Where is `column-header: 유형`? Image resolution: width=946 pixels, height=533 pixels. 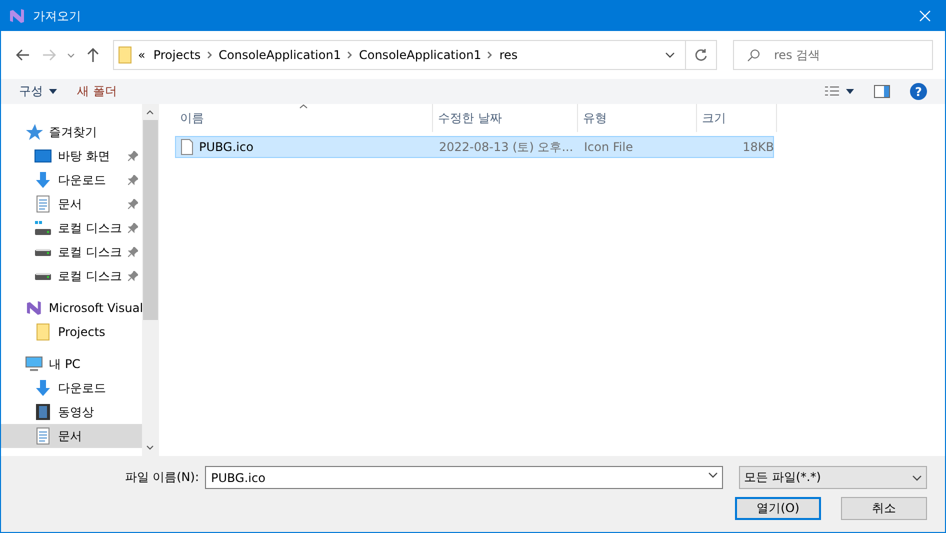 column-header: 유형 is located at coordinates (637, 118).